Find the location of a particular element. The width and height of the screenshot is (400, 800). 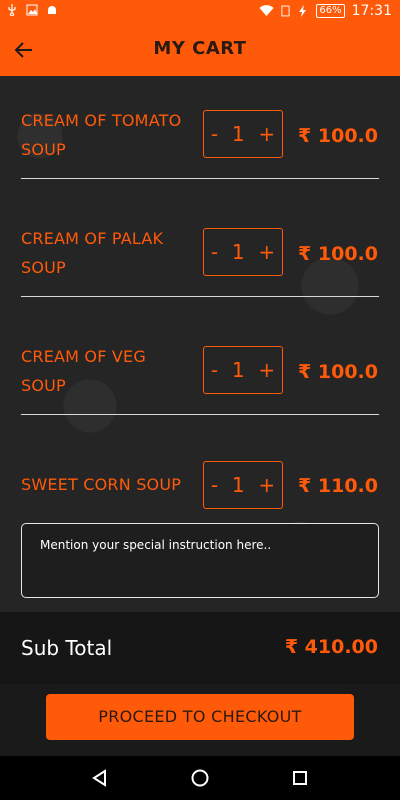

nav-back-icon is located at coordinates (100, 778).